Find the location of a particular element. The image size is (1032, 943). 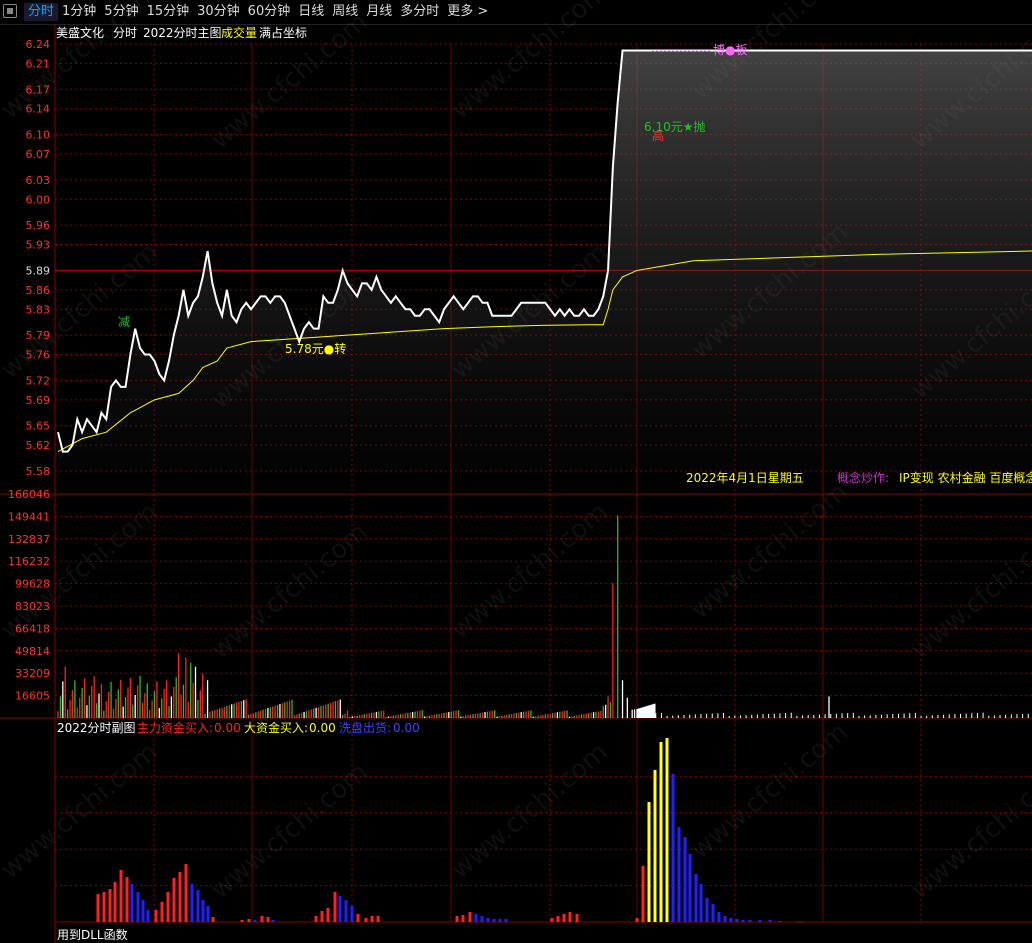

fund-flow-bars is located at coordinates (449, 830).